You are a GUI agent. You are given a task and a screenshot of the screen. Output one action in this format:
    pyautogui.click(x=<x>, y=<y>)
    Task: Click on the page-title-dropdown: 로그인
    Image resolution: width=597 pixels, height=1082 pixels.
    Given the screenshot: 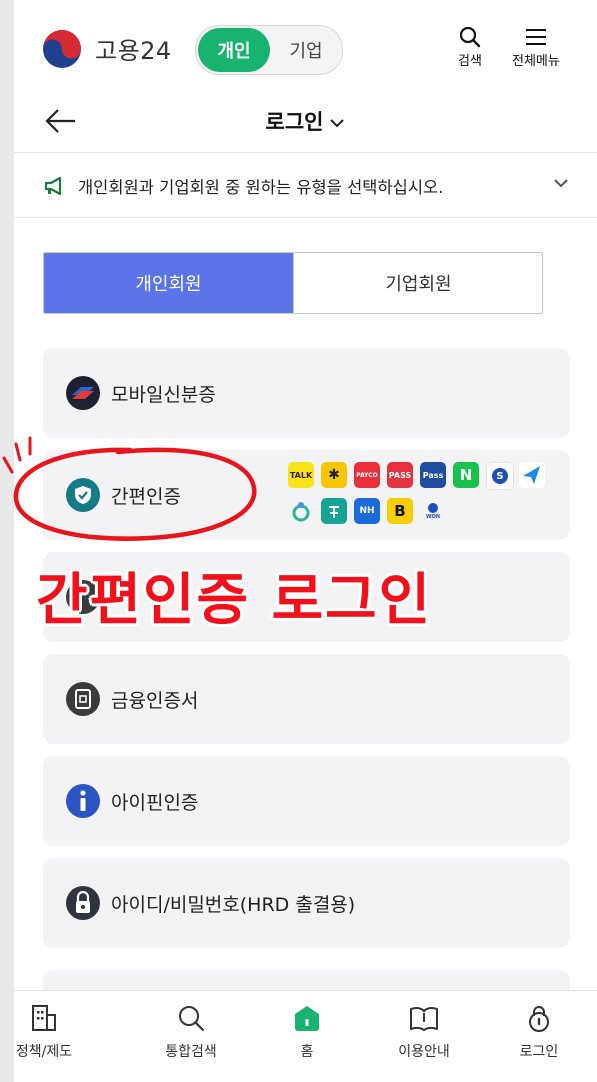 What is the action you would take?
    pyautogui.click(x=305, y=121)
    